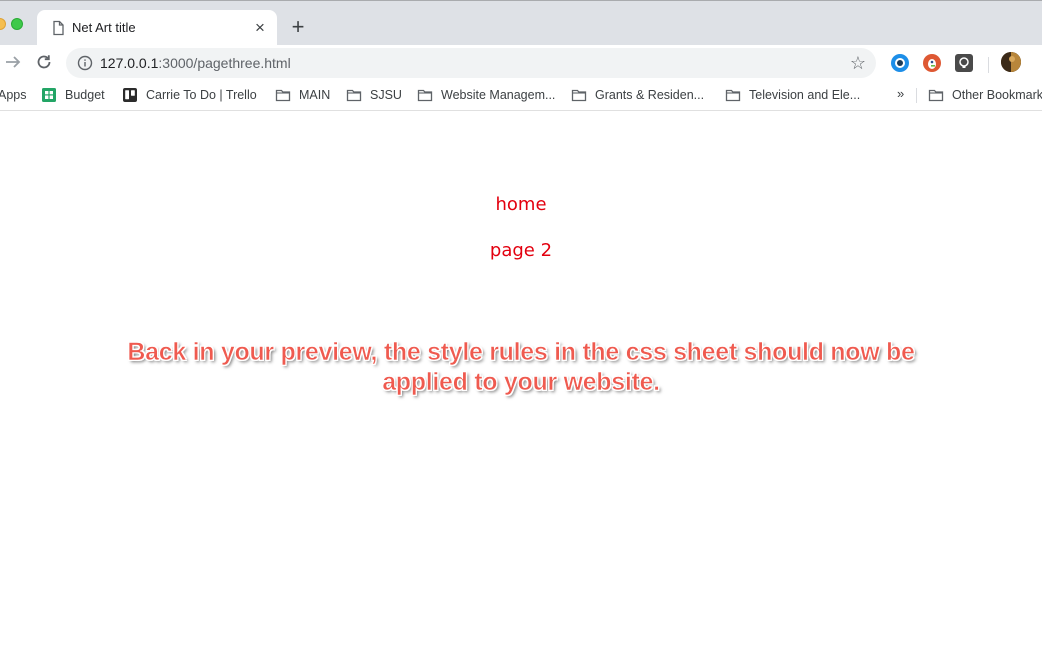  What do you see at coordinates (49, 95) in the screenshot?
I see `sheets-icon` at bounding box center [49, 95].